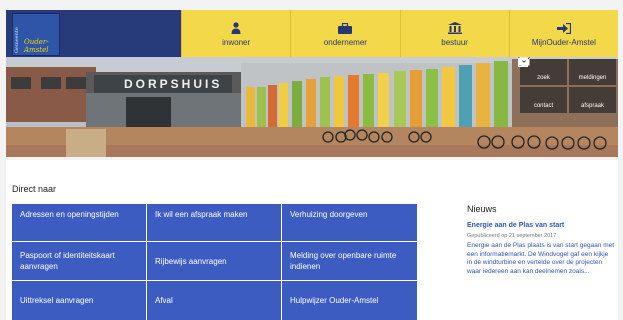 This screenshot has width=623, height=320. What do you see at coordinates (567, 71) in the screenshot?
I see `quick-meldingen: meldingen` at bounding box center [567, 71].